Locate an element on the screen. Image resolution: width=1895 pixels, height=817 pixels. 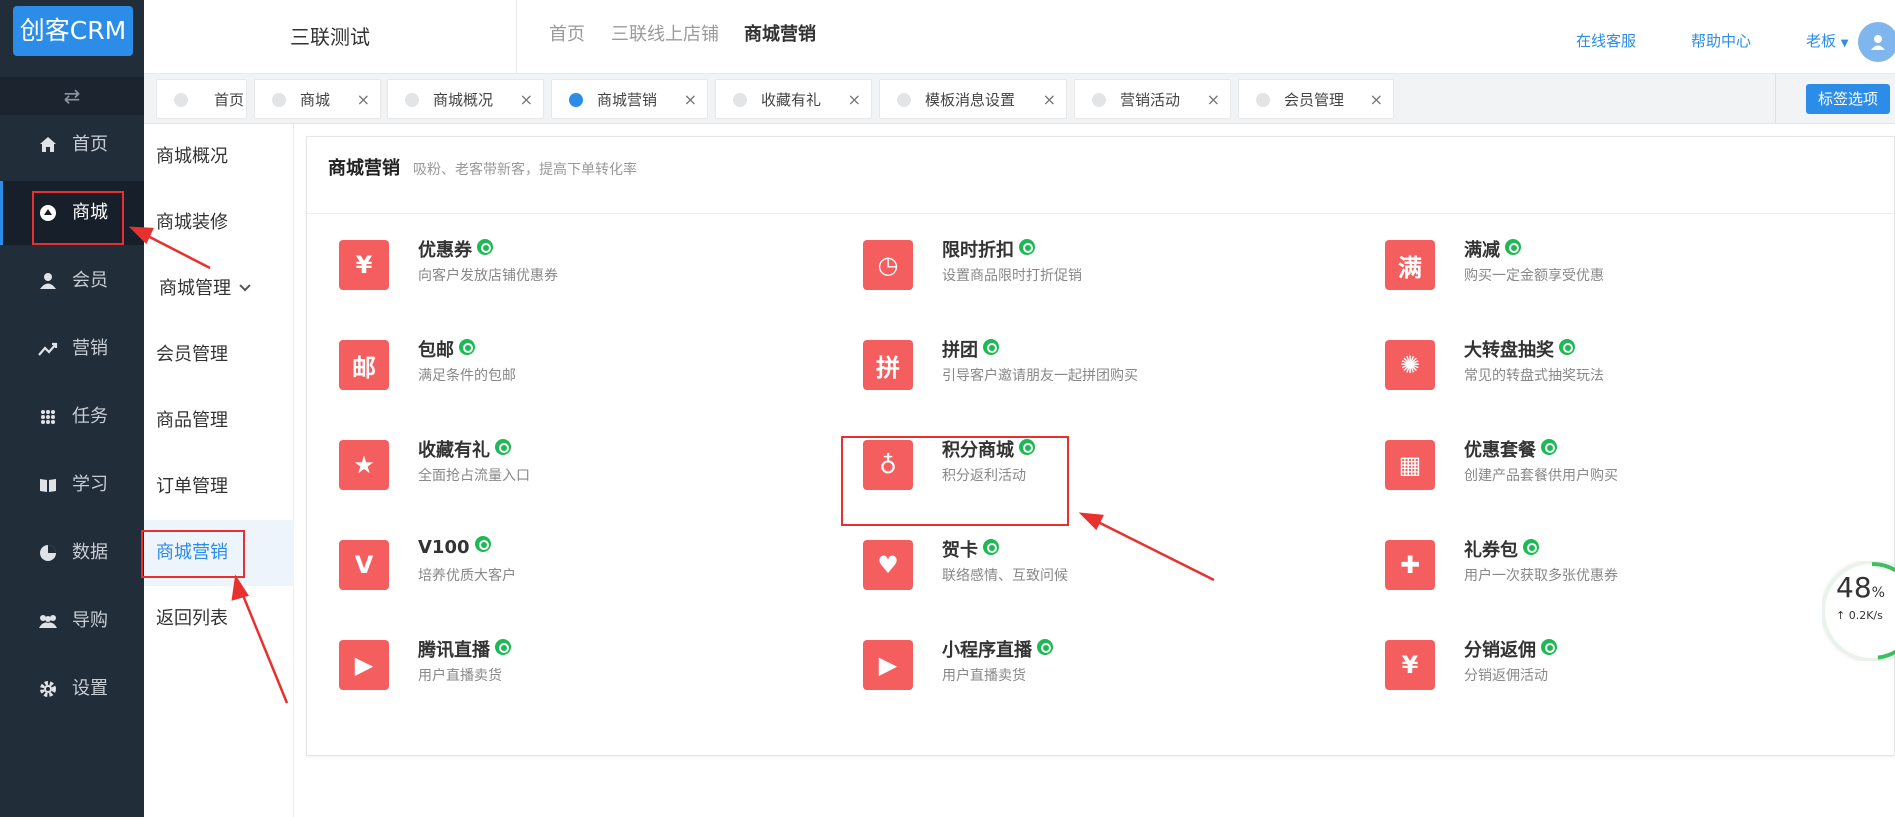
tab-label: 会员管理 is located at coordinates (1314, 100).